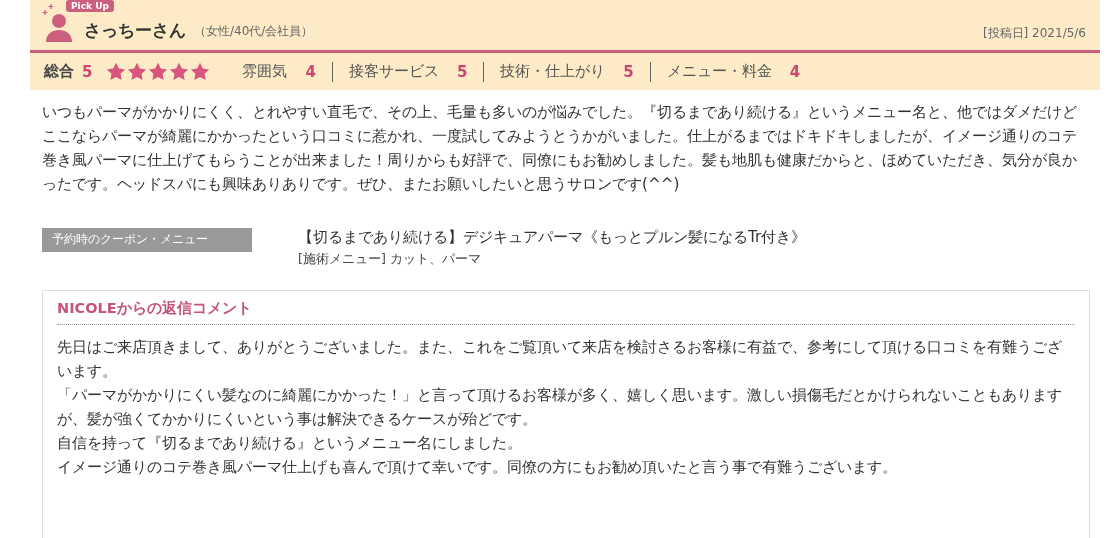 The image size is (1118, 538). Describe the element at coordinates (135, 30) in the screenshot. I see `reviewer-name: さっちーさん` at that location.